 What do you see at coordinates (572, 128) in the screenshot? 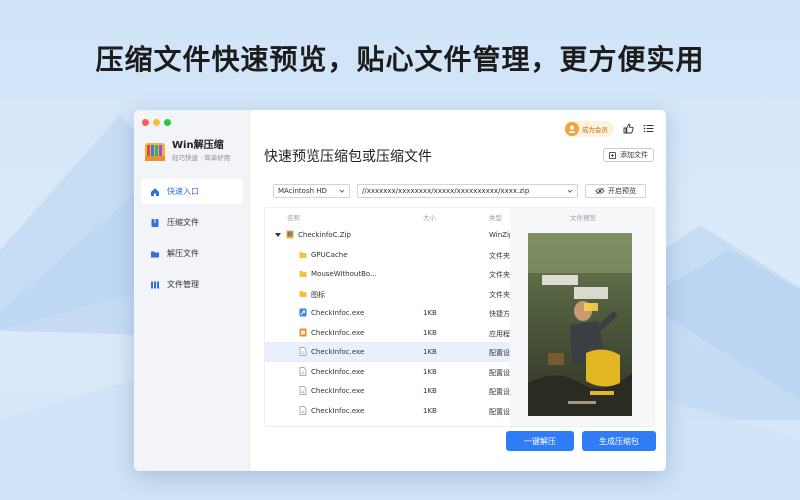
I see `avatar` at bounding box center [572, 128].